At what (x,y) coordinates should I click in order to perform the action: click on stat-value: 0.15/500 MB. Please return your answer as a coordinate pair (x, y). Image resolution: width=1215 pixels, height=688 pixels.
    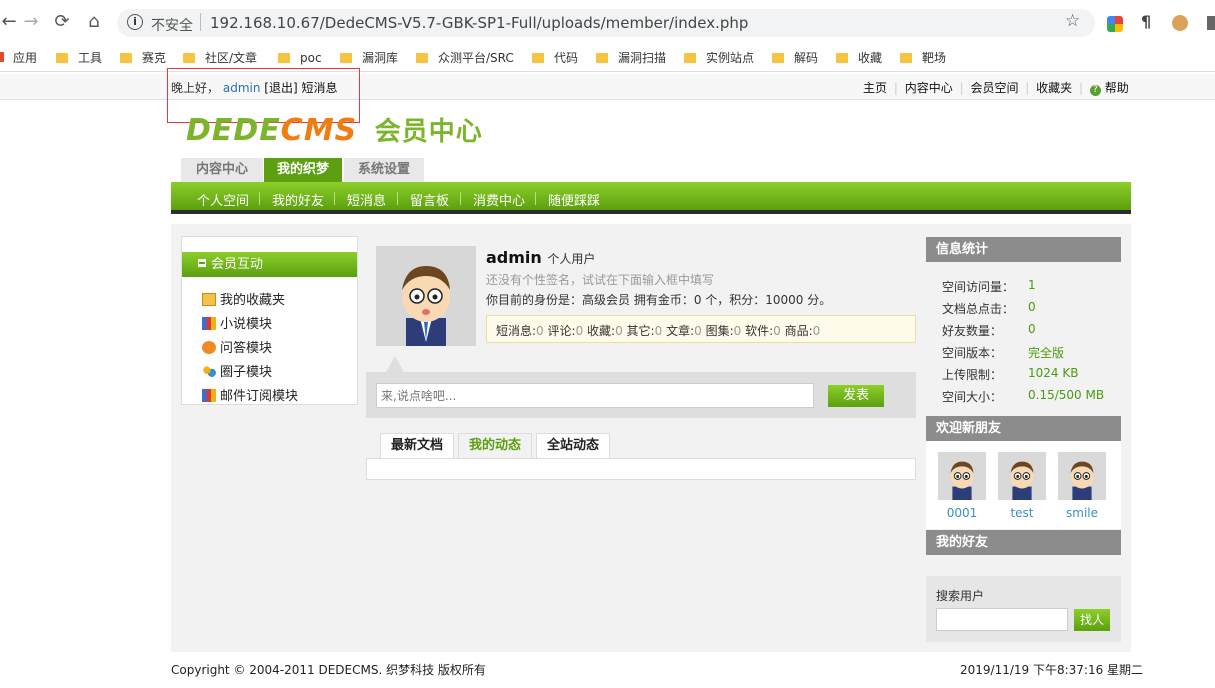
    Looking at the image, I should click on (1066, 395).